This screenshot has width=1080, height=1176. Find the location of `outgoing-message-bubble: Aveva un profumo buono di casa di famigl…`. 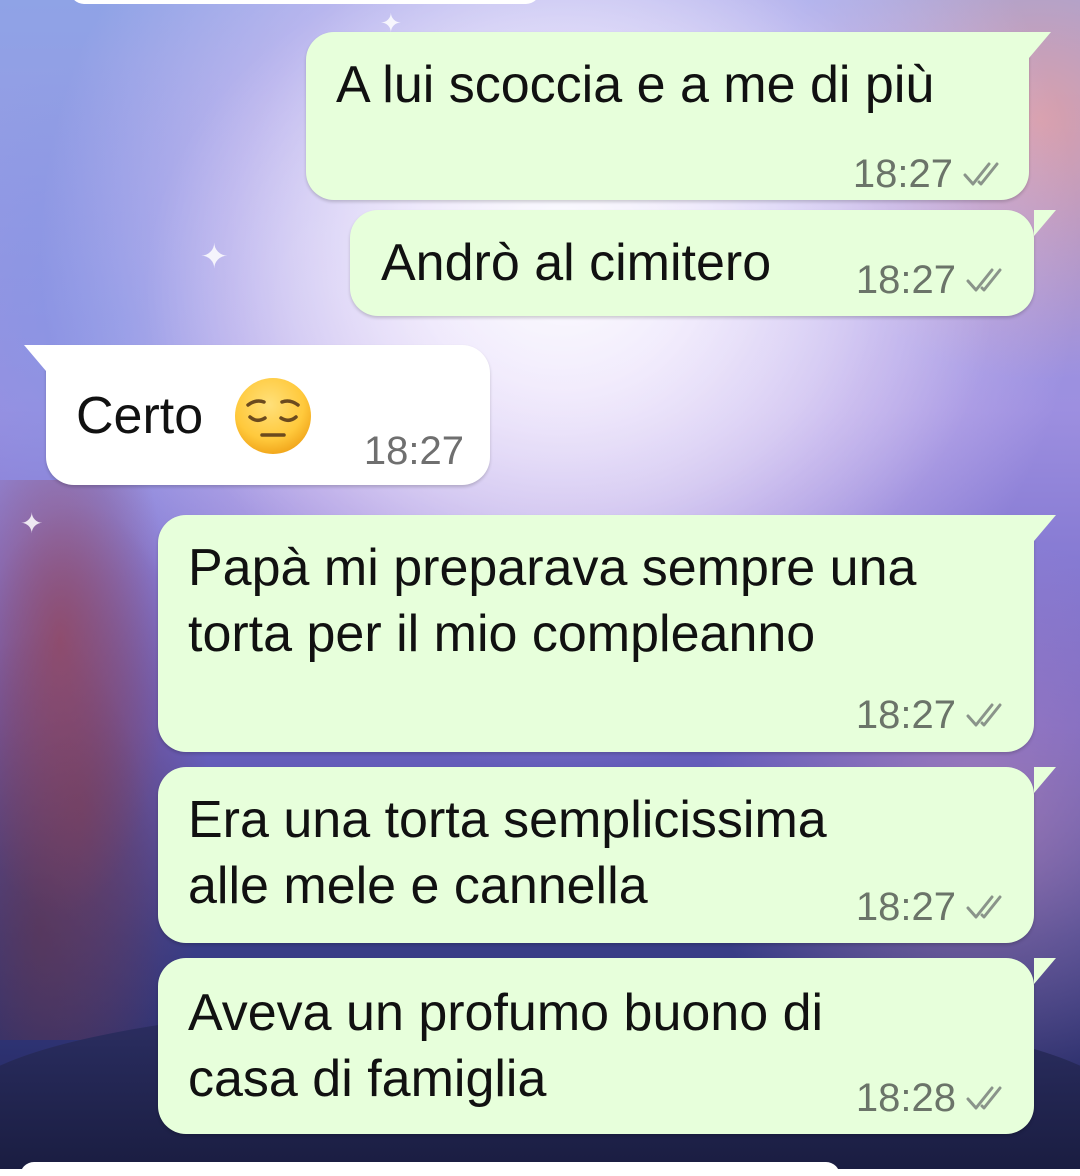

outgoing-message-bubble: Aveva un profumo buono di casa di famigl… is located at coordinates (607, 1046).